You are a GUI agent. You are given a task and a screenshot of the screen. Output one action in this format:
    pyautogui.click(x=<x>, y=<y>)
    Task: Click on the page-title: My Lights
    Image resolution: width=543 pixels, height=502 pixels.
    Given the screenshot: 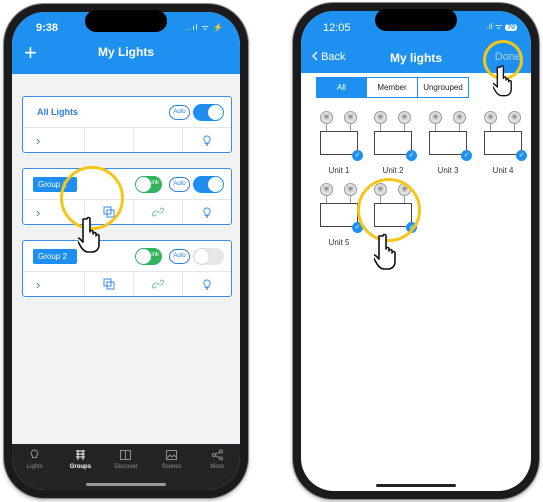 What is the action you would take?
    pyautogui.click(x=126, y=52)
    